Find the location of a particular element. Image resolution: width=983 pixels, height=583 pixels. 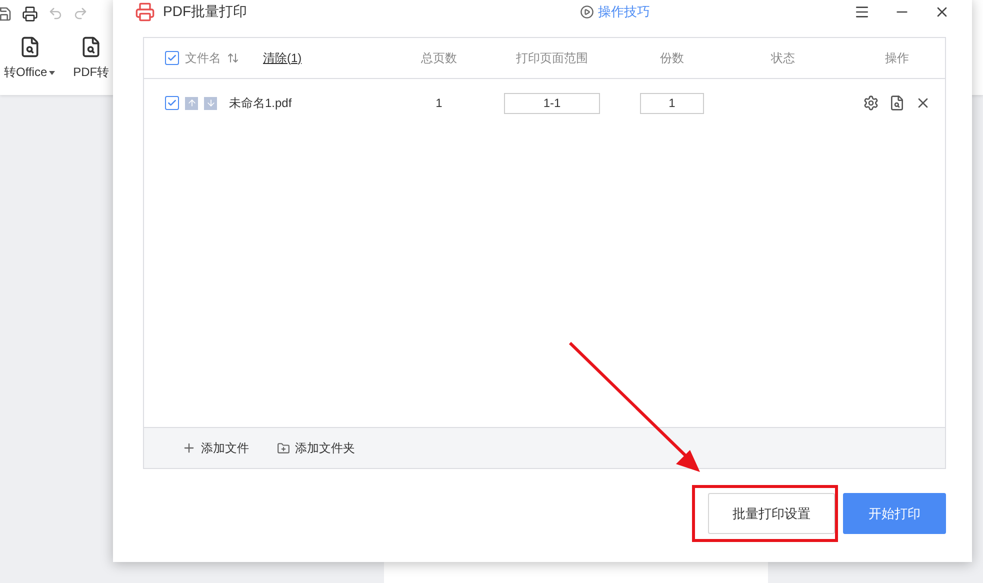

add-file-button: 添加文件 is located at coordinates (215, 448).